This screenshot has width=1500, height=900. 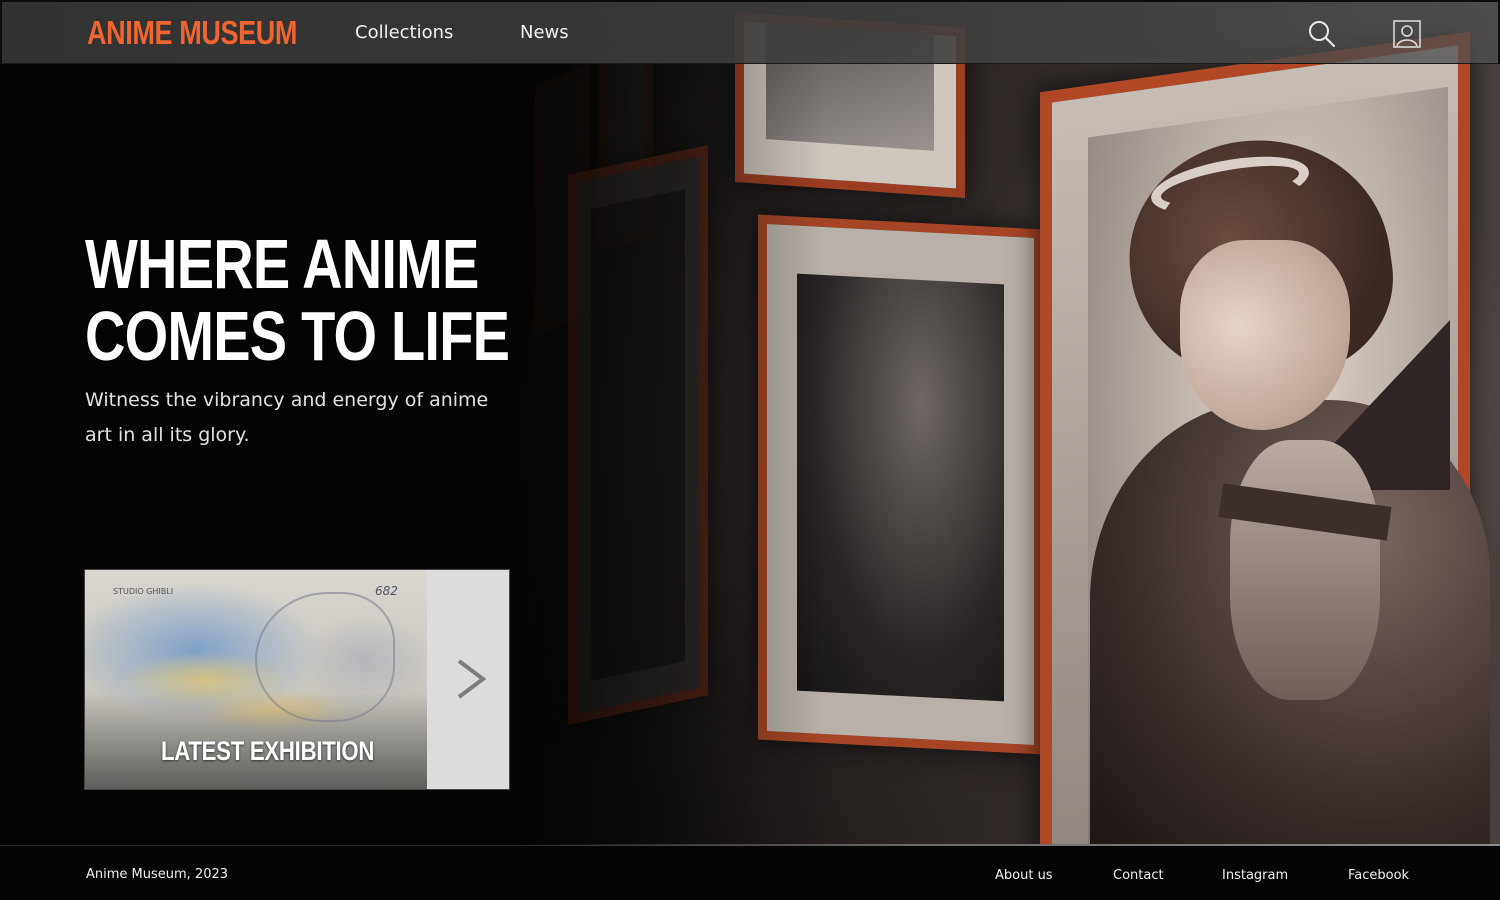 I want to click on nav-link-news: News, so click(x=544, y=32).